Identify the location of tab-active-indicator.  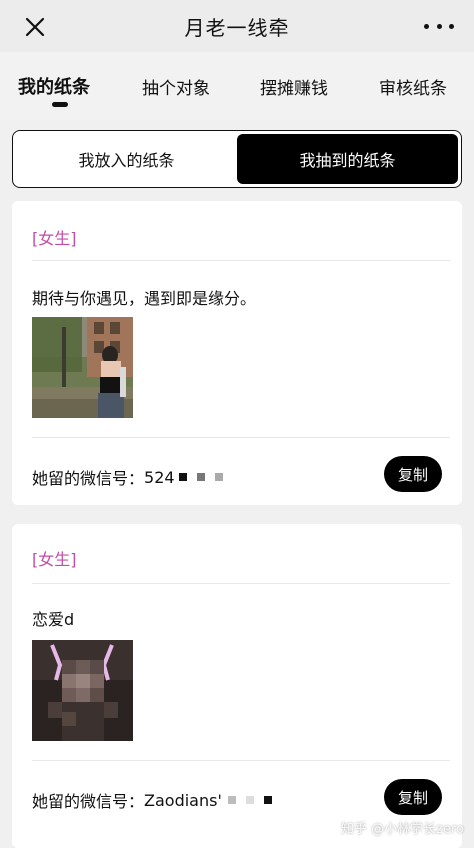
(60, 104).